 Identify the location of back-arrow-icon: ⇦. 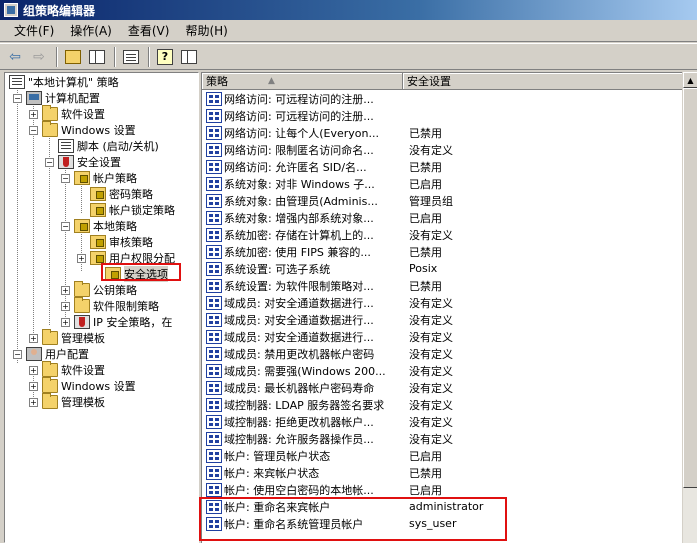
(15, 57).